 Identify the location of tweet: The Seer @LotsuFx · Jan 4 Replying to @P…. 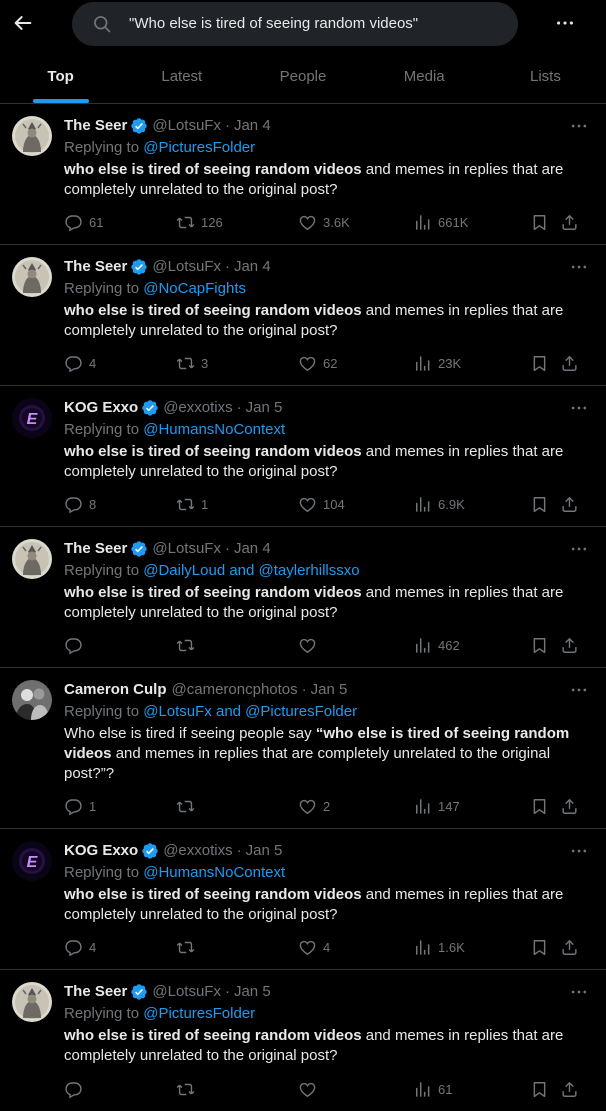
(303, 174).